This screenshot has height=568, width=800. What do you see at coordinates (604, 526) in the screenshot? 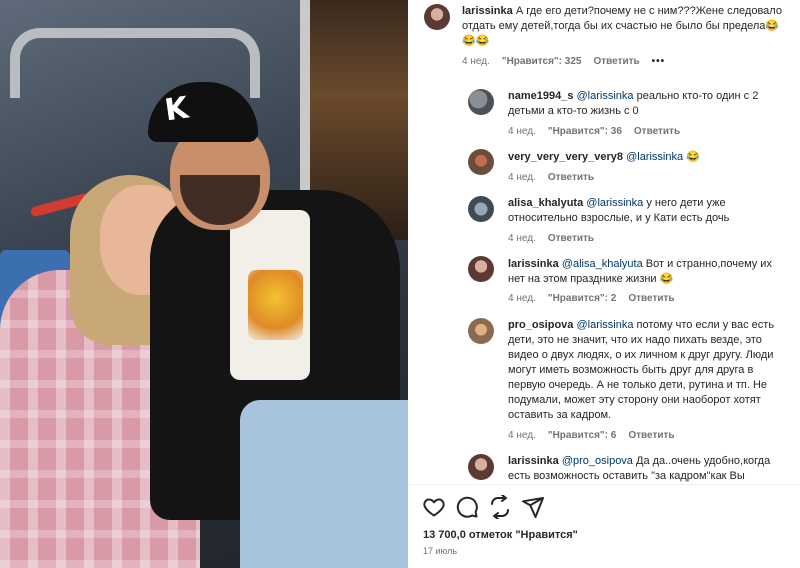
I see `post-actions: 13 700,0 отметок "Нравится" 17 июль` at bounding box center [604, 526].